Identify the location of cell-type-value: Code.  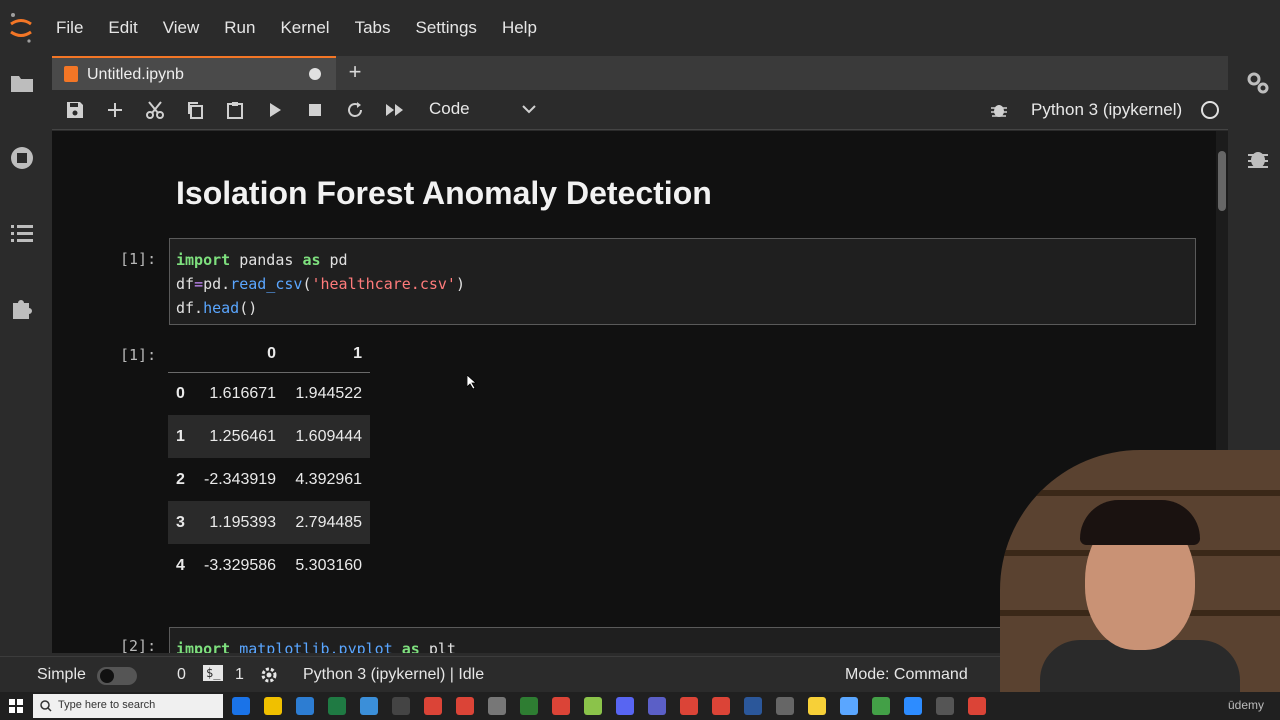
(449, 108).